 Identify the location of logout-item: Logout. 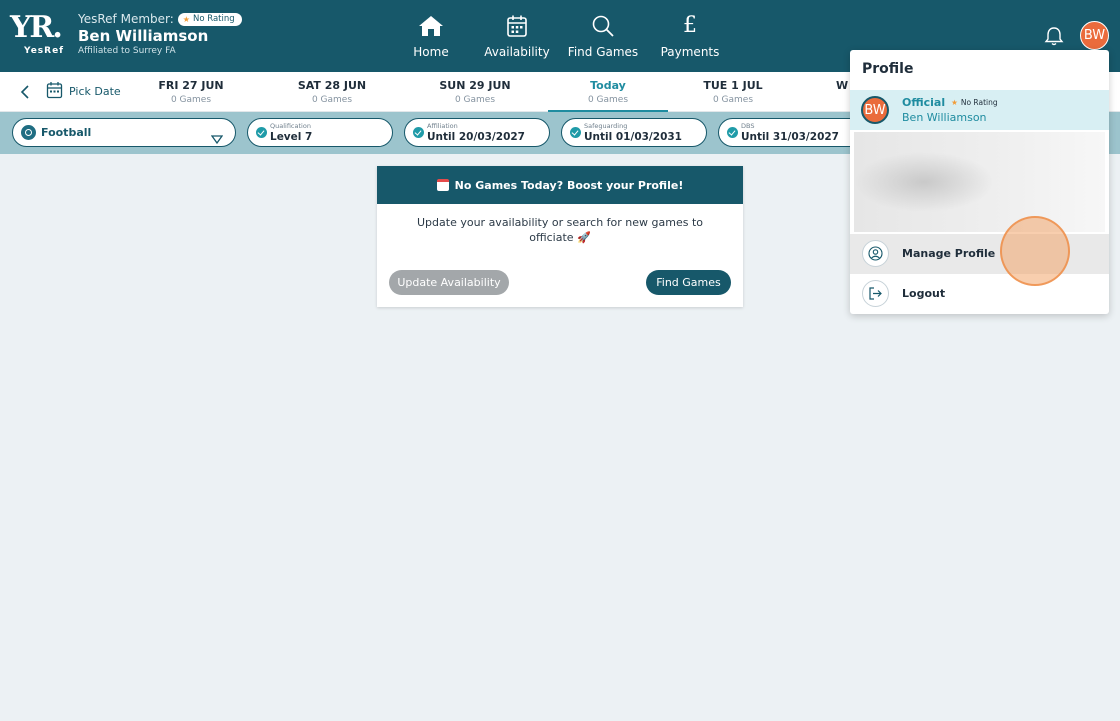
(979, 294).